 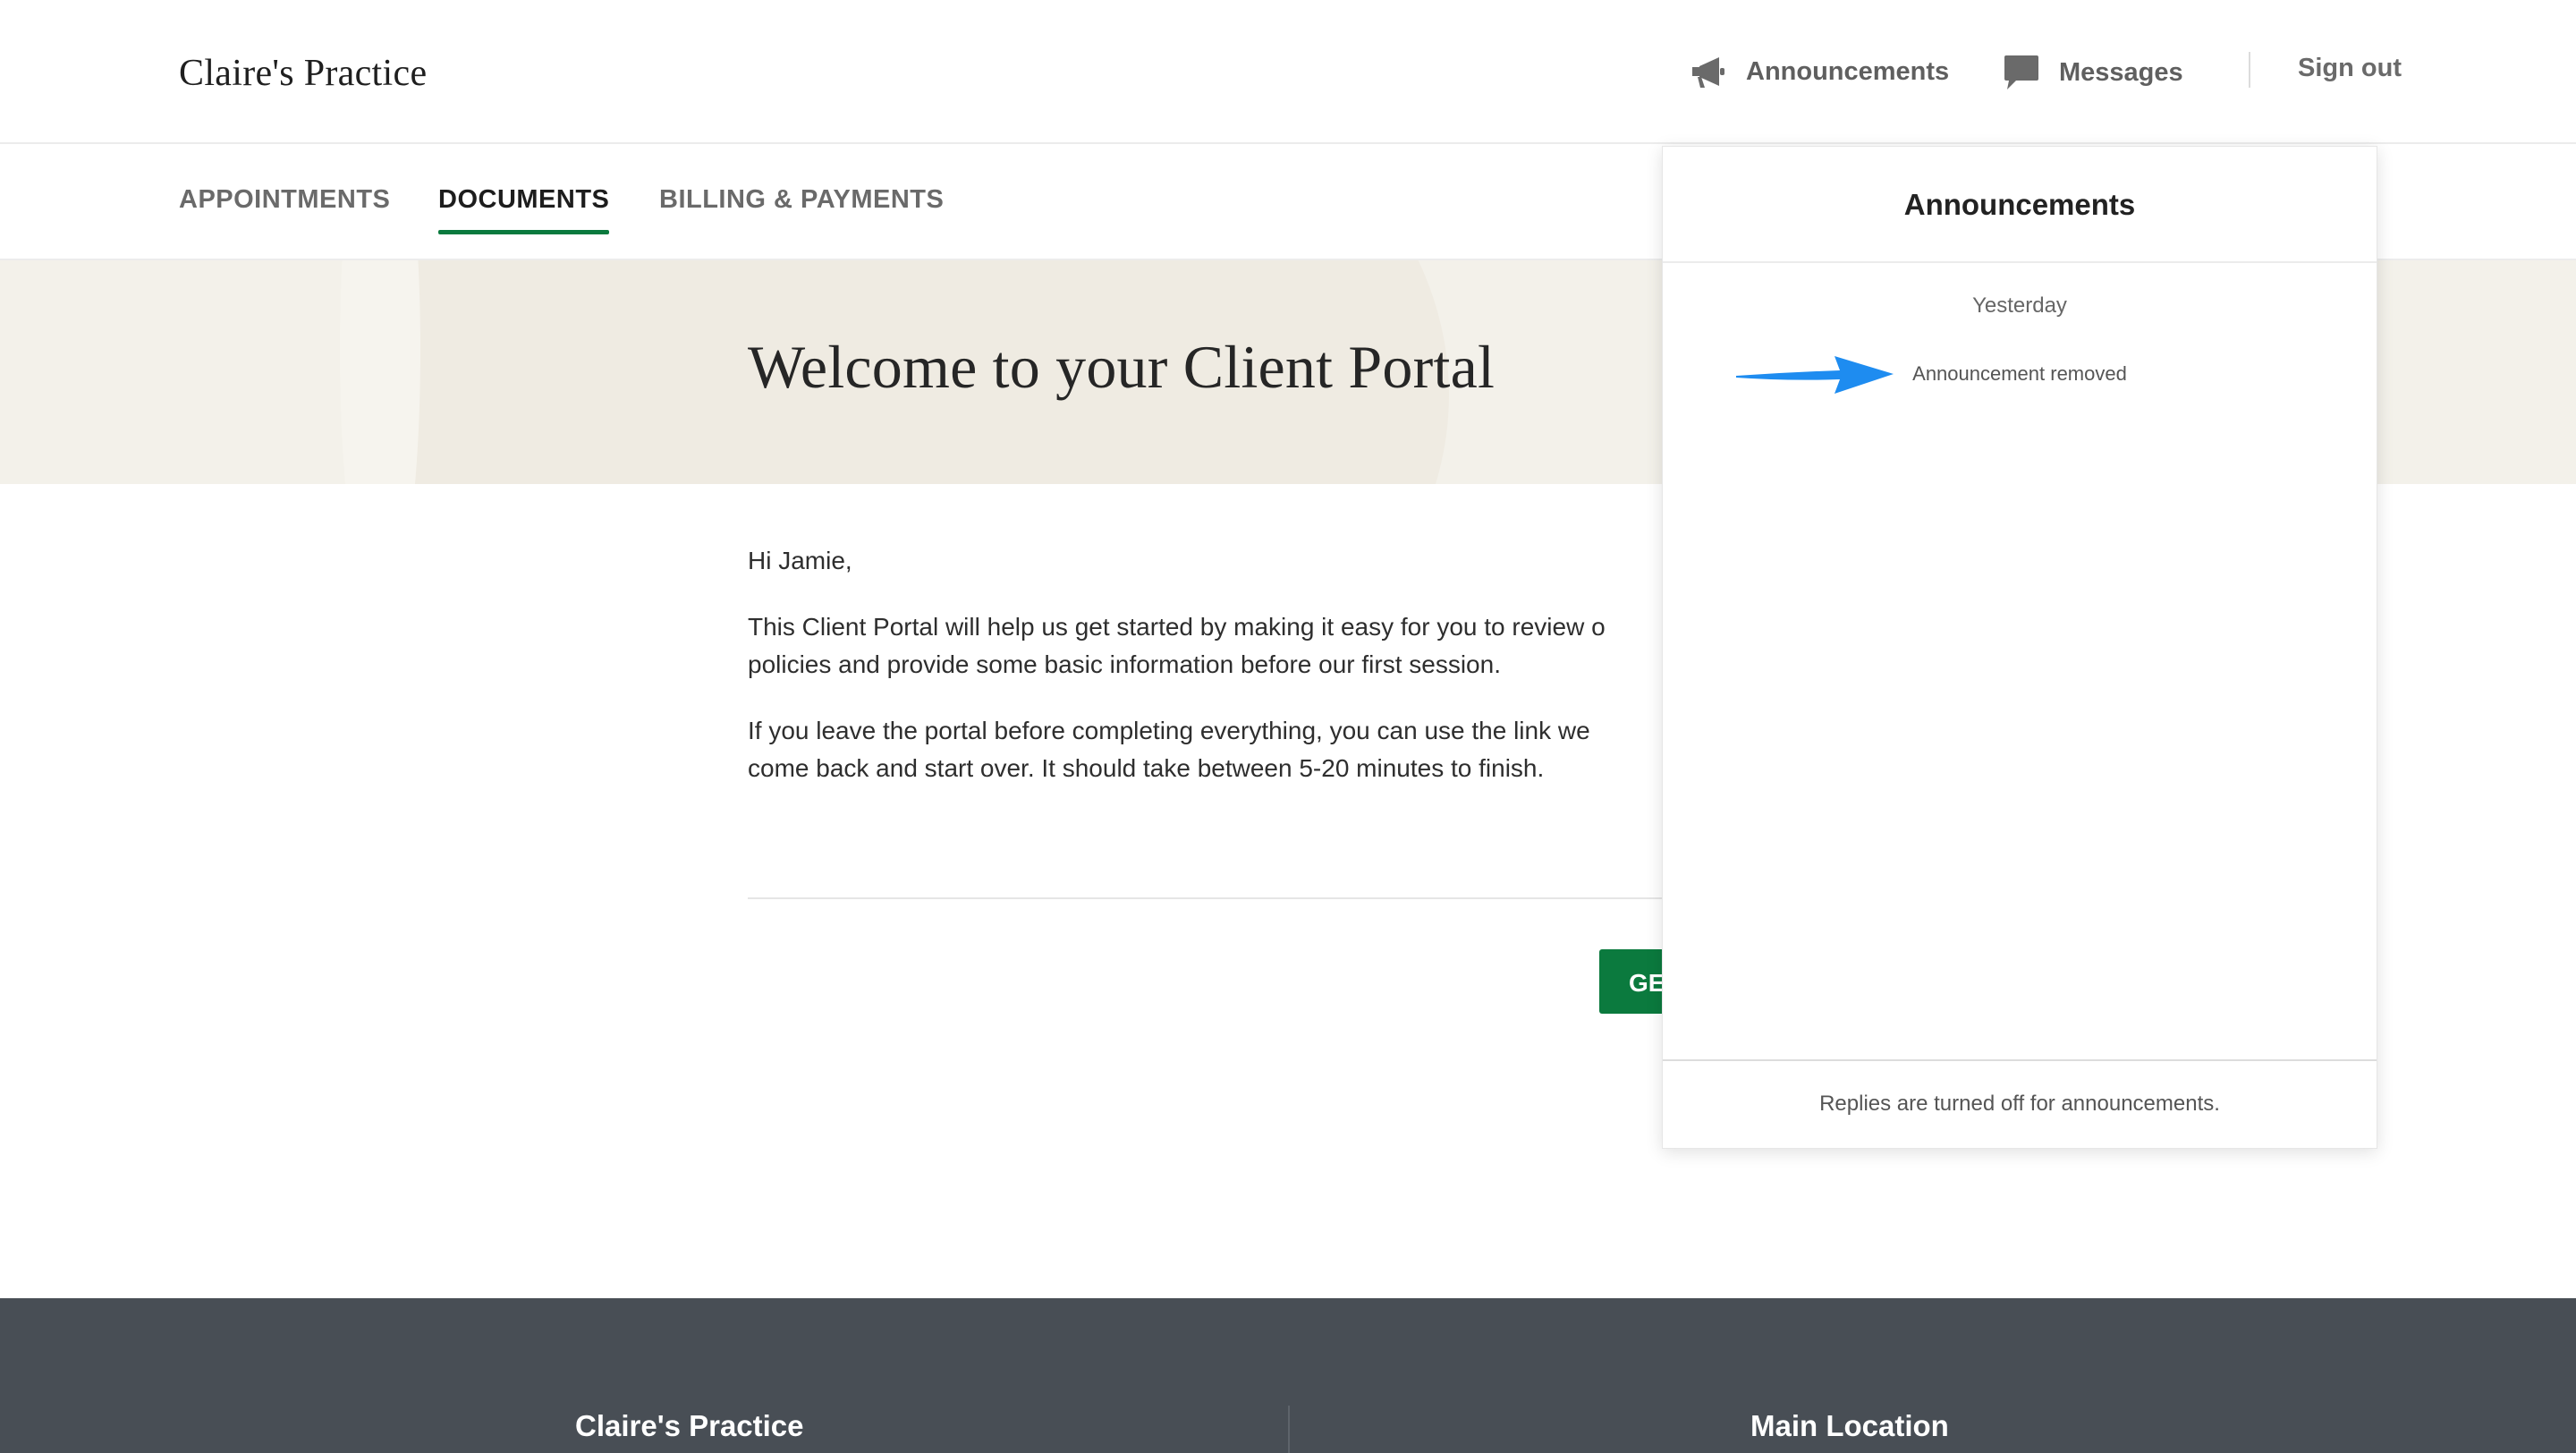 I want to click on footer-practice-title: Claire's Practice, so click(x=689, y=1425).